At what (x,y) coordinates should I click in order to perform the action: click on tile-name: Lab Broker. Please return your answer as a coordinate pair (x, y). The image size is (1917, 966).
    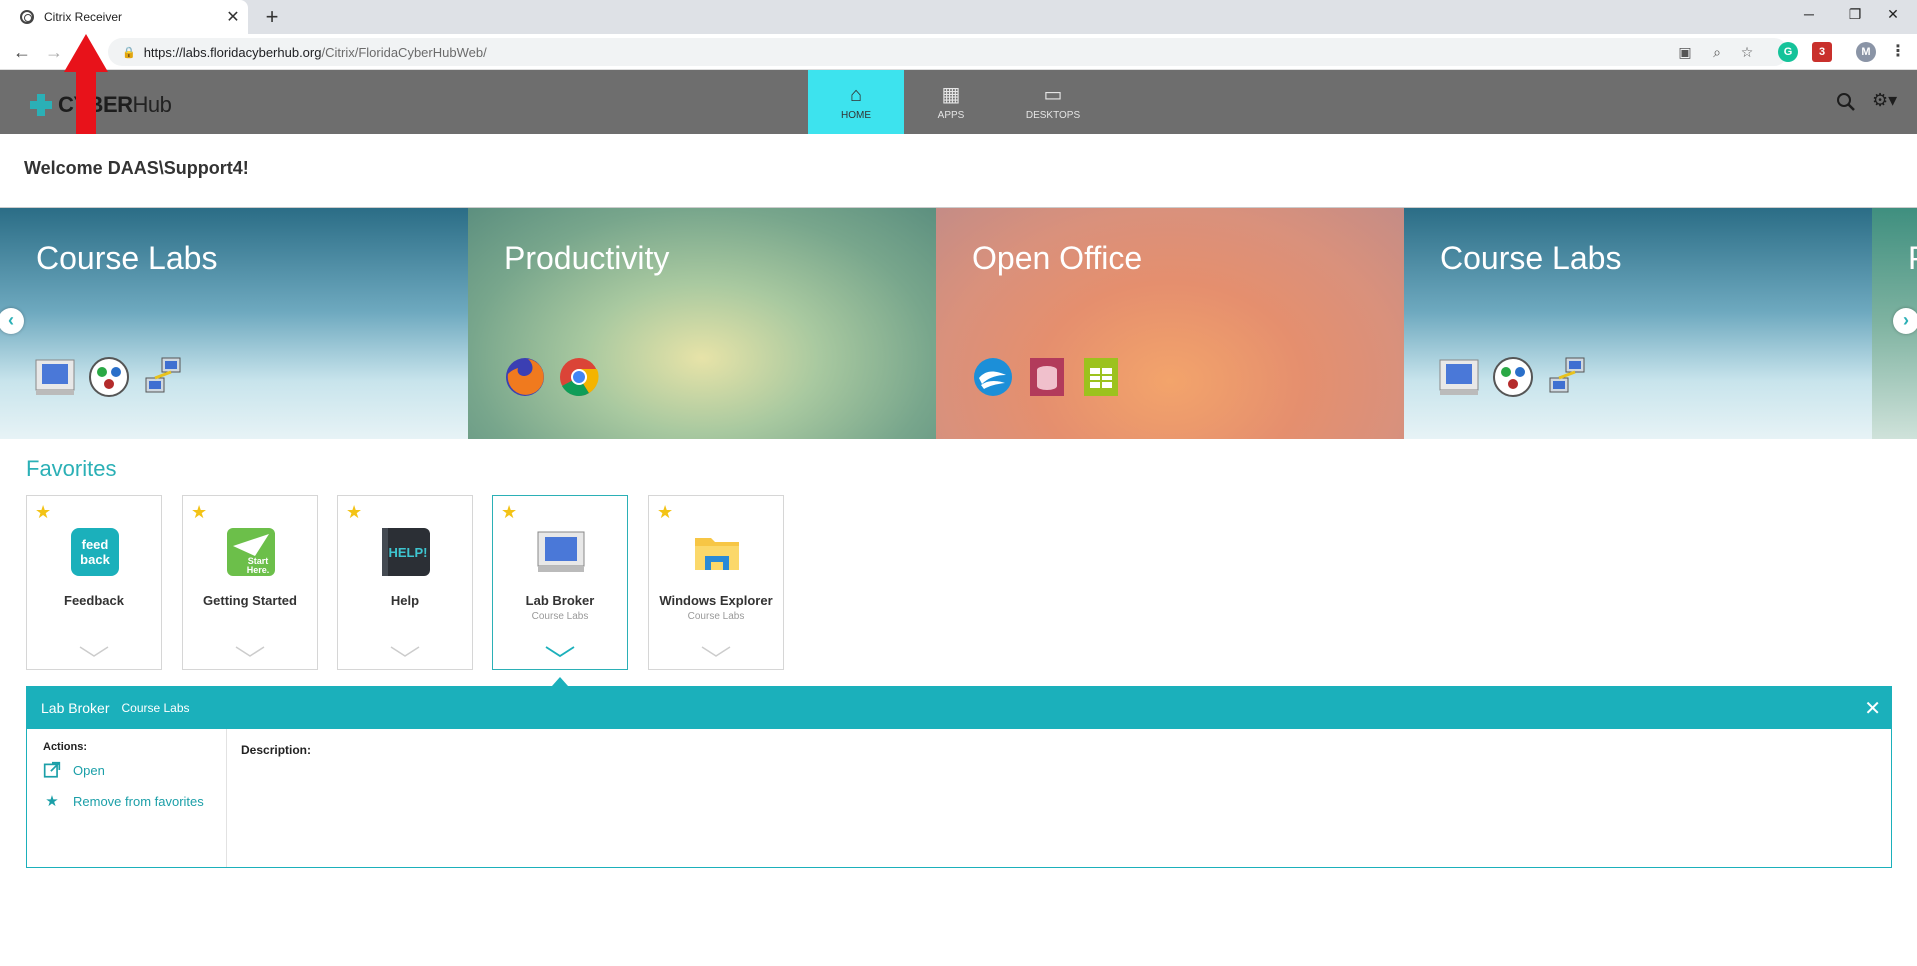
    Looking at the image, I should click on (560, 600).